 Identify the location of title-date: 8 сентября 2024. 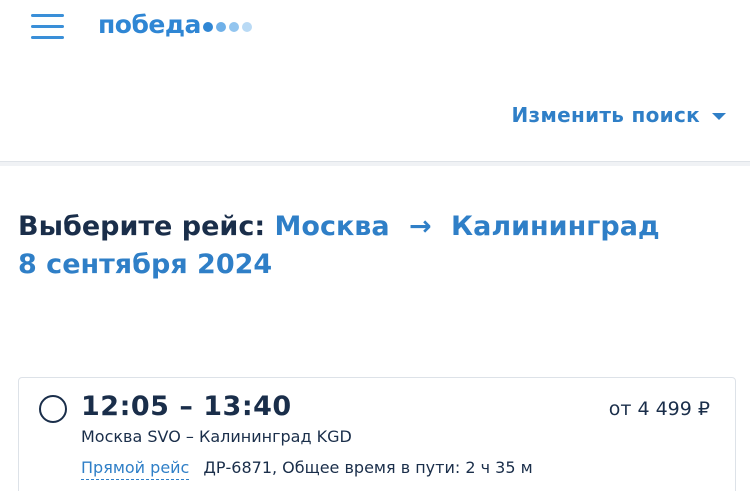
(145, 264).